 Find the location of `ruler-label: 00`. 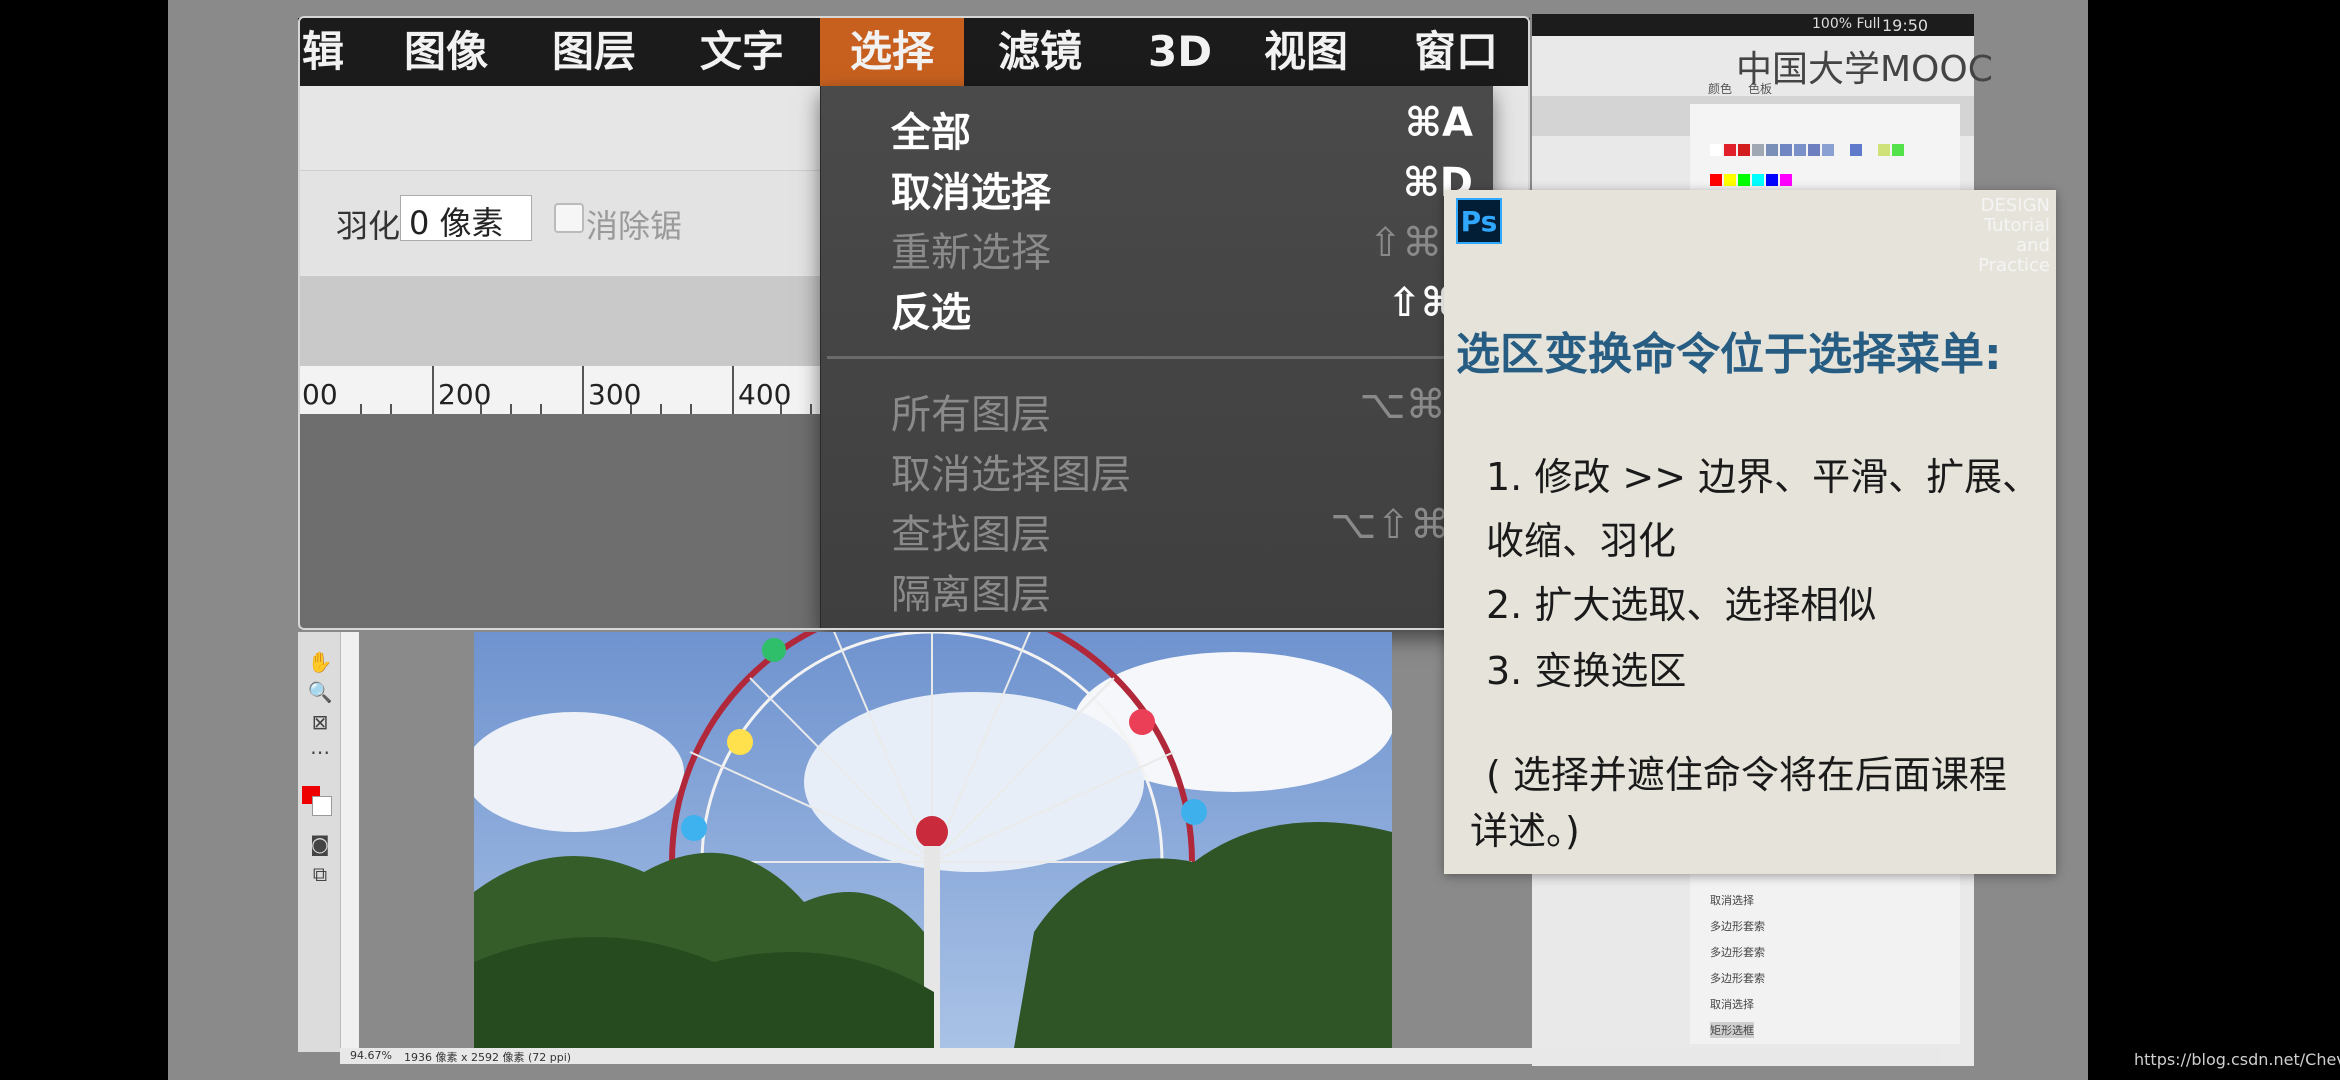

ruler-label: 00 is located at coordinates (320, 394).